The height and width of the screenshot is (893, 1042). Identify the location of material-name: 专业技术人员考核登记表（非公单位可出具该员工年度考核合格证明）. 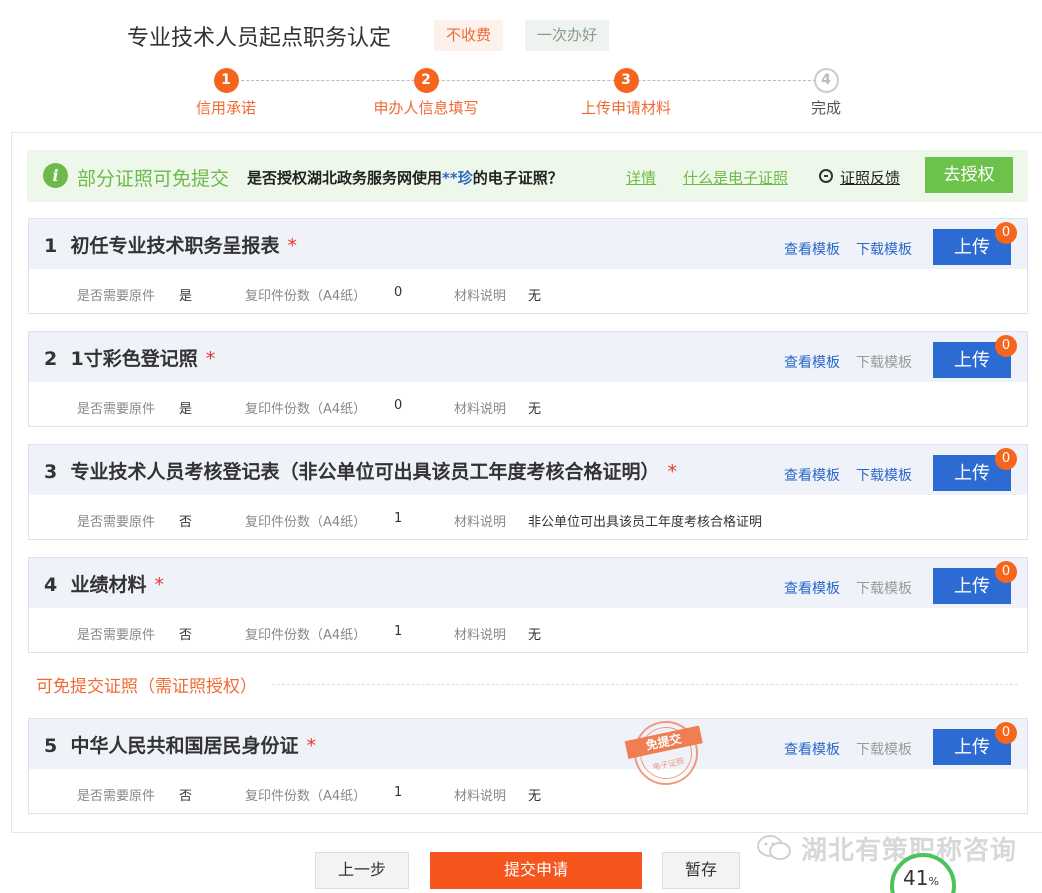
(365, 472).